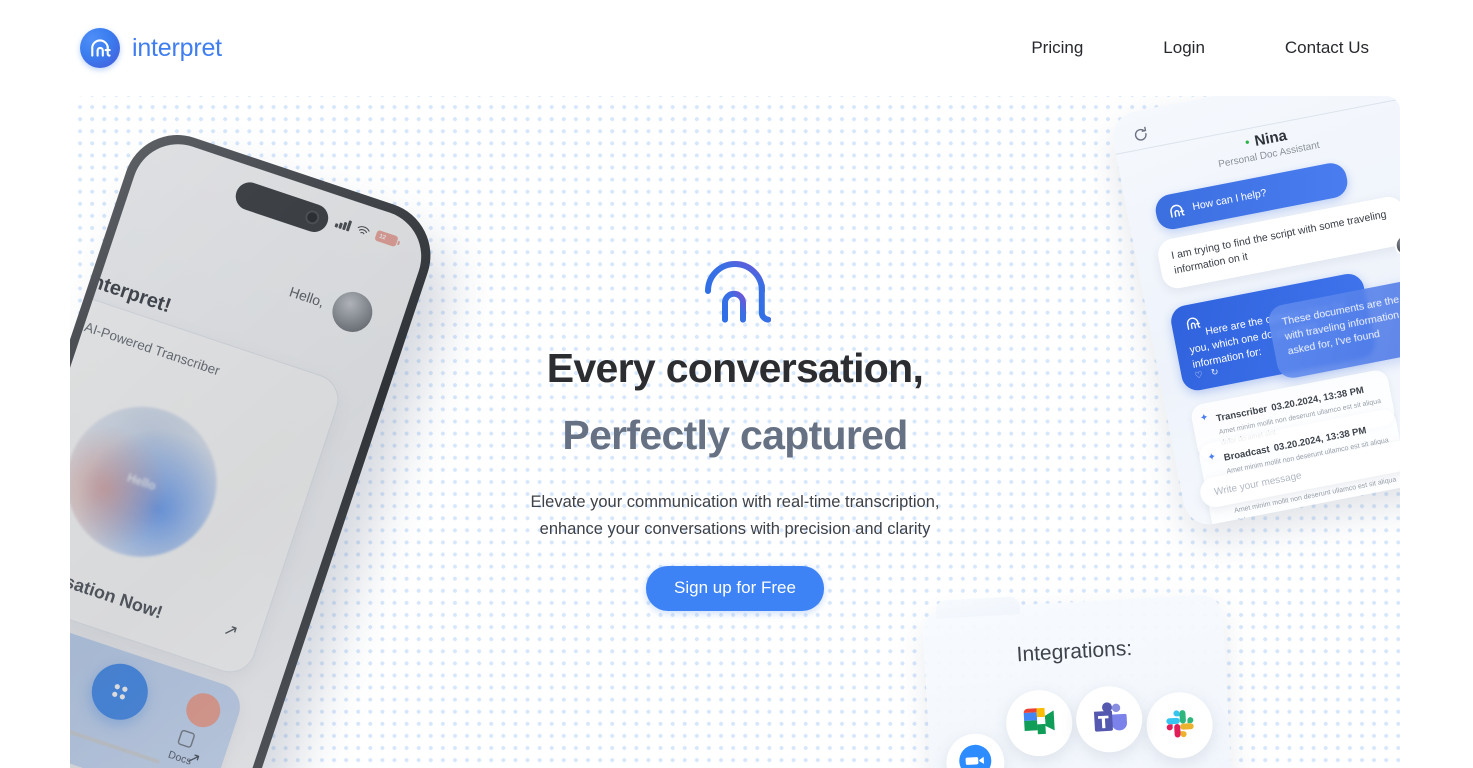 The width and height of the screenshot is (1473, 768). What do you see at coordinates (75, 690) in the screenshot?
I see `home-icon` at bounding box center [75, 690].